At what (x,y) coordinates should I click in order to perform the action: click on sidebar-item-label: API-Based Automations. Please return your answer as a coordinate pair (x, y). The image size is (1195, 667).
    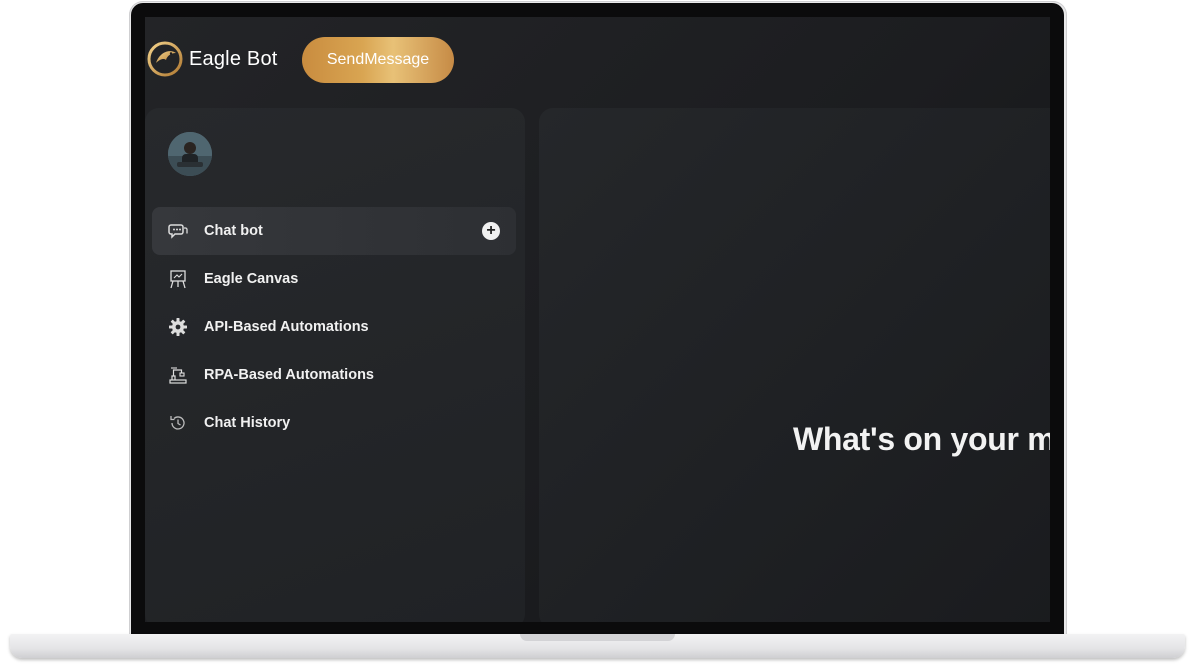
    Looking at the image, I should click on (286, 327).